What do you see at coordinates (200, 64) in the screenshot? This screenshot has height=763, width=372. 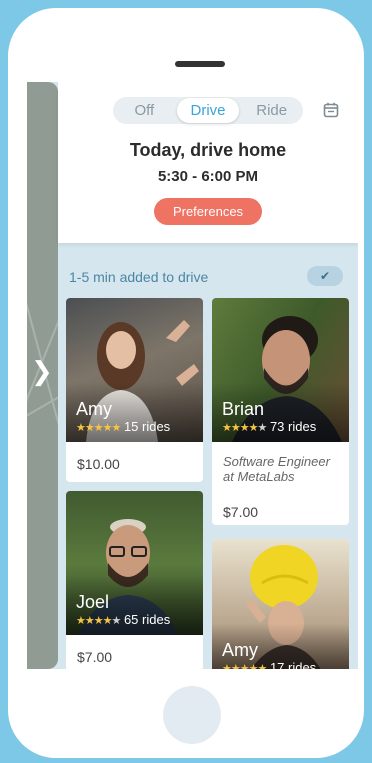 I see `speaker-grille` at bounding box center [200, 64].